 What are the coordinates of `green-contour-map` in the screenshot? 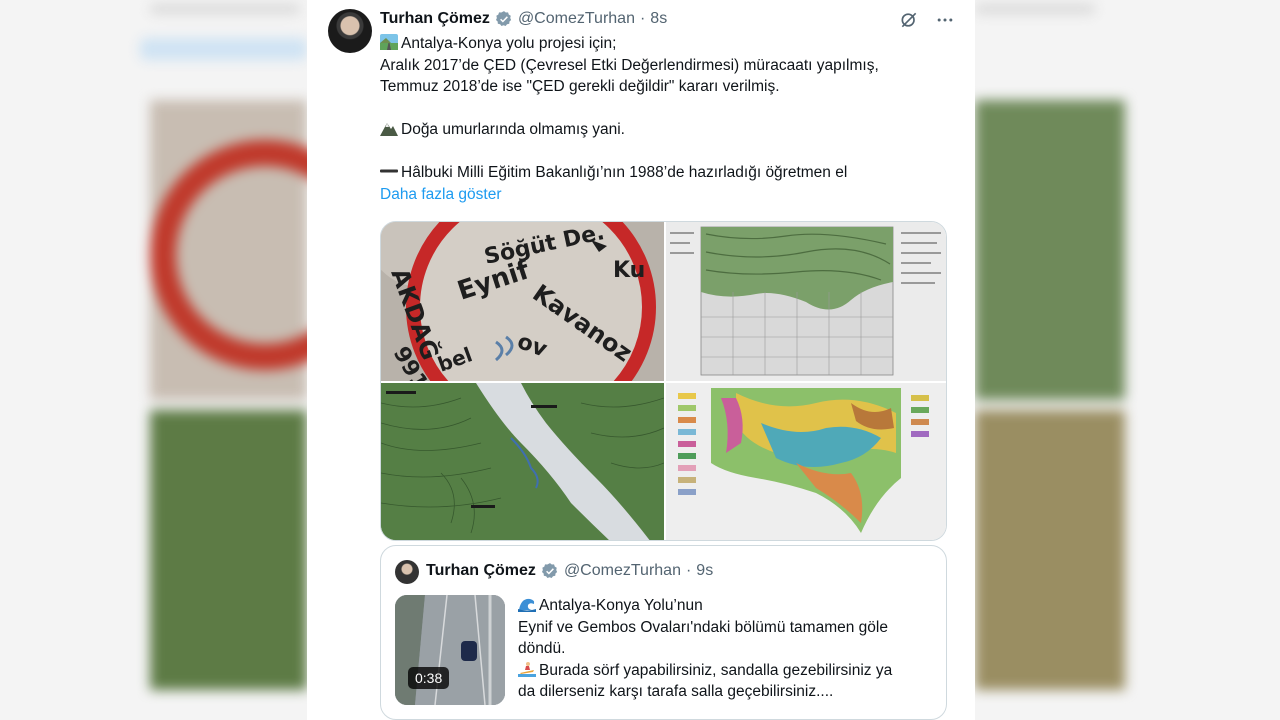 It's located at (522, 461).